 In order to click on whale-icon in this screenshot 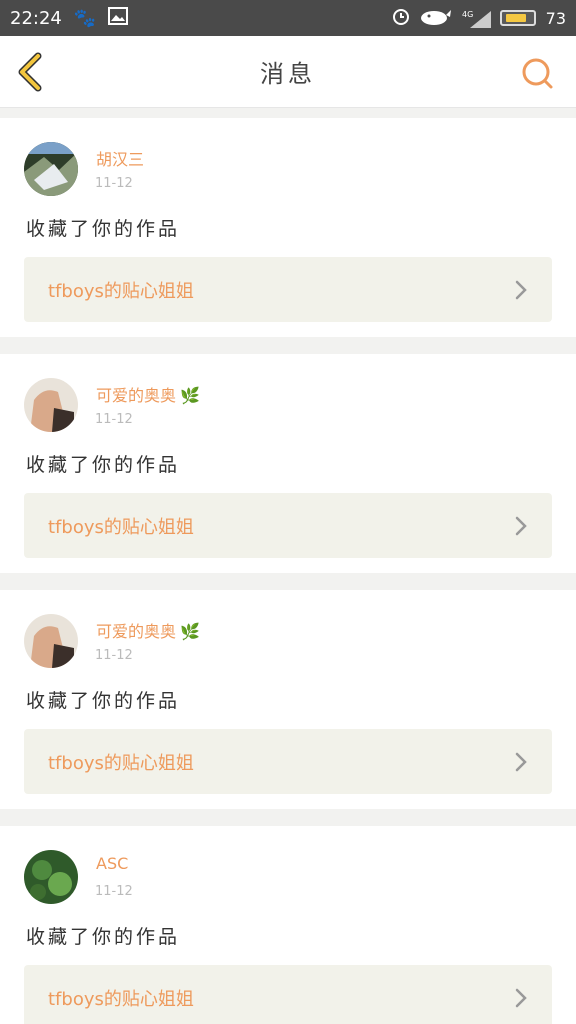, I will do `click(436, 18)`.